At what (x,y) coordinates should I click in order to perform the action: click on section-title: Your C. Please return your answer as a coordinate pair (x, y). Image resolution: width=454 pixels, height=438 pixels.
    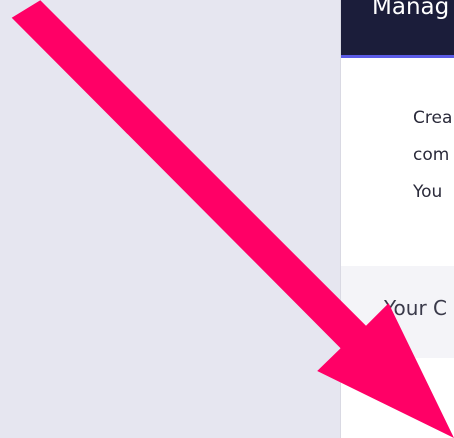
    Looking at the image, I should click on (416, 308).